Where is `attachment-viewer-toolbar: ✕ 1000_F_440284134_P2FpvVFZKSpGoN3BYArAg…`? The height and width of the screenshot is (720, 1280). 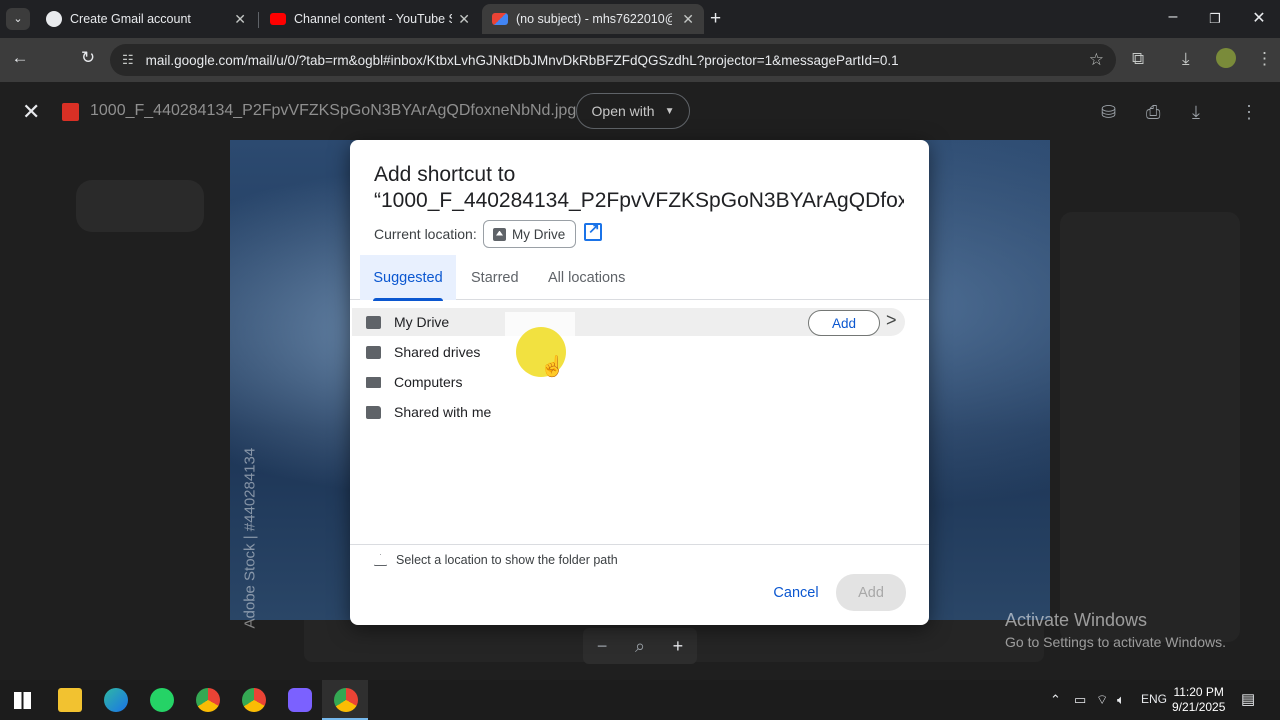
attachment-viewer-toolbar: ✕ 1000_F_440284134_P2FpvVFZKSpGoN3BYArAg… is located at coordinates (640, 111).